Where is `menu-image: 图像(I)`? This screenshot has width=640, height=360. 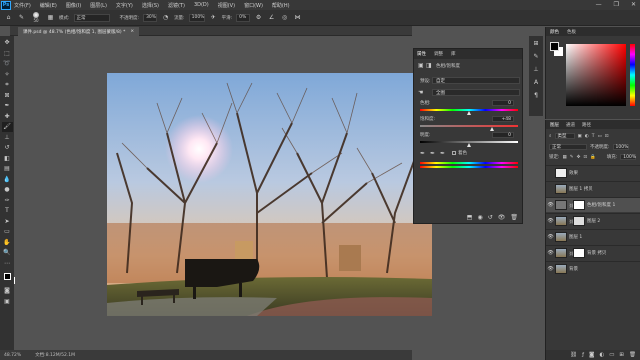
menu-image: 图像(I) is located at coordinates (73, 5).